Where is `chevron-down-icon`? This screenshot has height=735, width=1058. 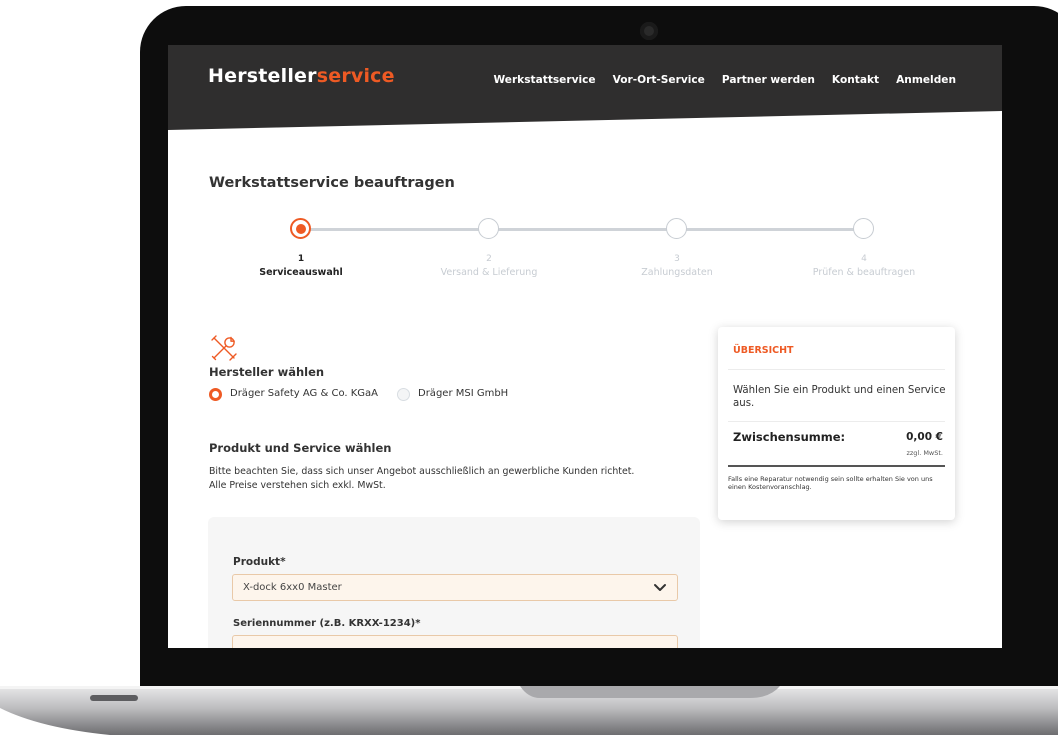
chevron-down-icon is located at coordinates (660, 587).